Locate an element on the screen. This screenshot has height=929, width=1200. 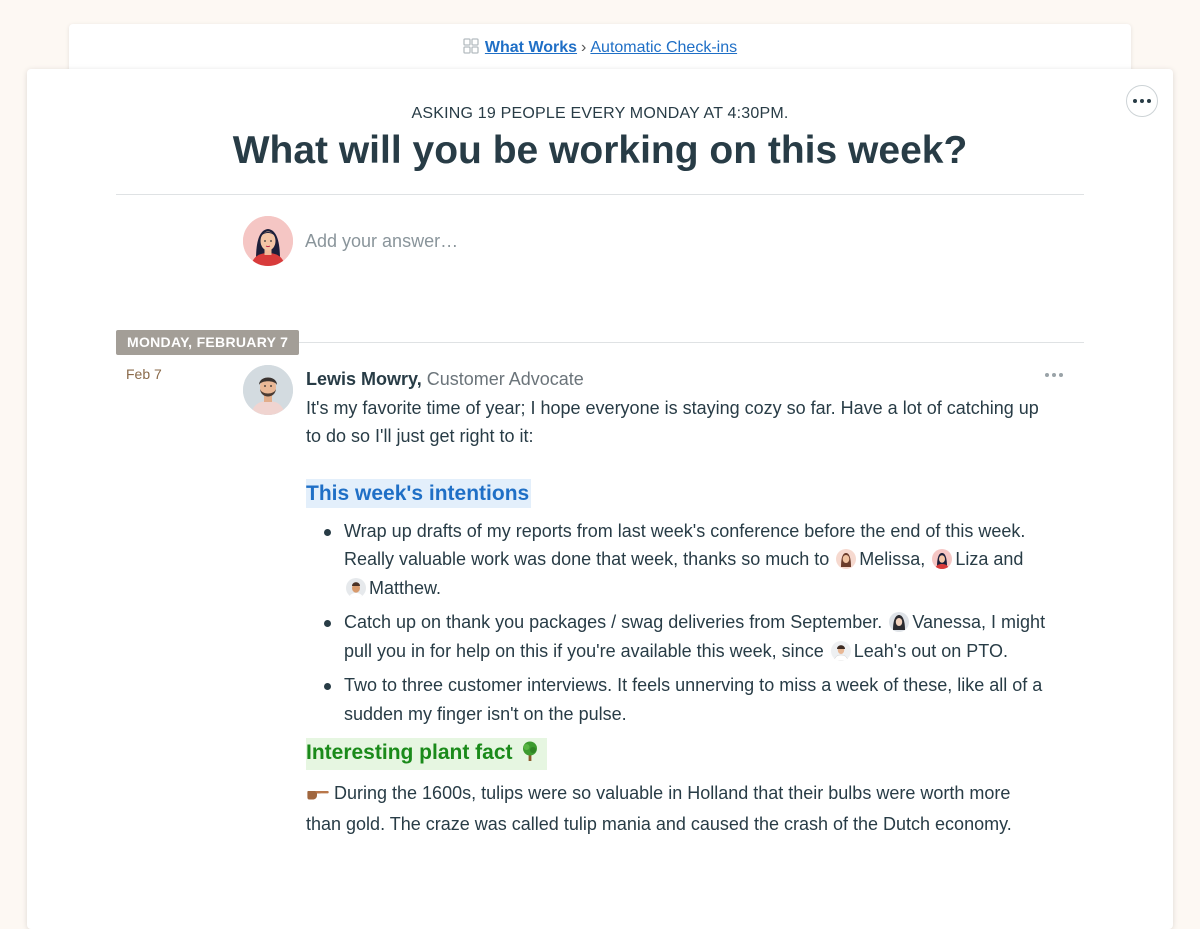
post-date: Feb 7 is located at coordinates (144, 374).